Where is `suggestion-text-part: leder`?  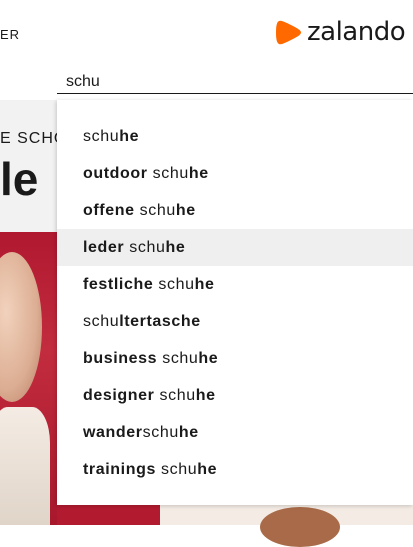
suggestion-text-part: leder is located at coordinates (104, 247).